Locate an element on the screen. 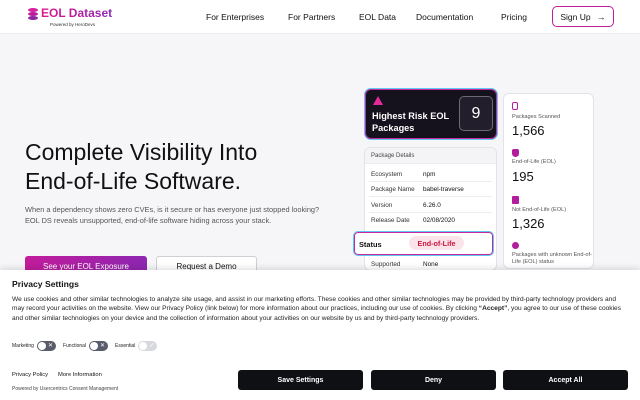 The image size is (640, 400). consent-toggles: Marketing ✕ Functional ✕ Essential ✓ is located at coordinates (88, 346).